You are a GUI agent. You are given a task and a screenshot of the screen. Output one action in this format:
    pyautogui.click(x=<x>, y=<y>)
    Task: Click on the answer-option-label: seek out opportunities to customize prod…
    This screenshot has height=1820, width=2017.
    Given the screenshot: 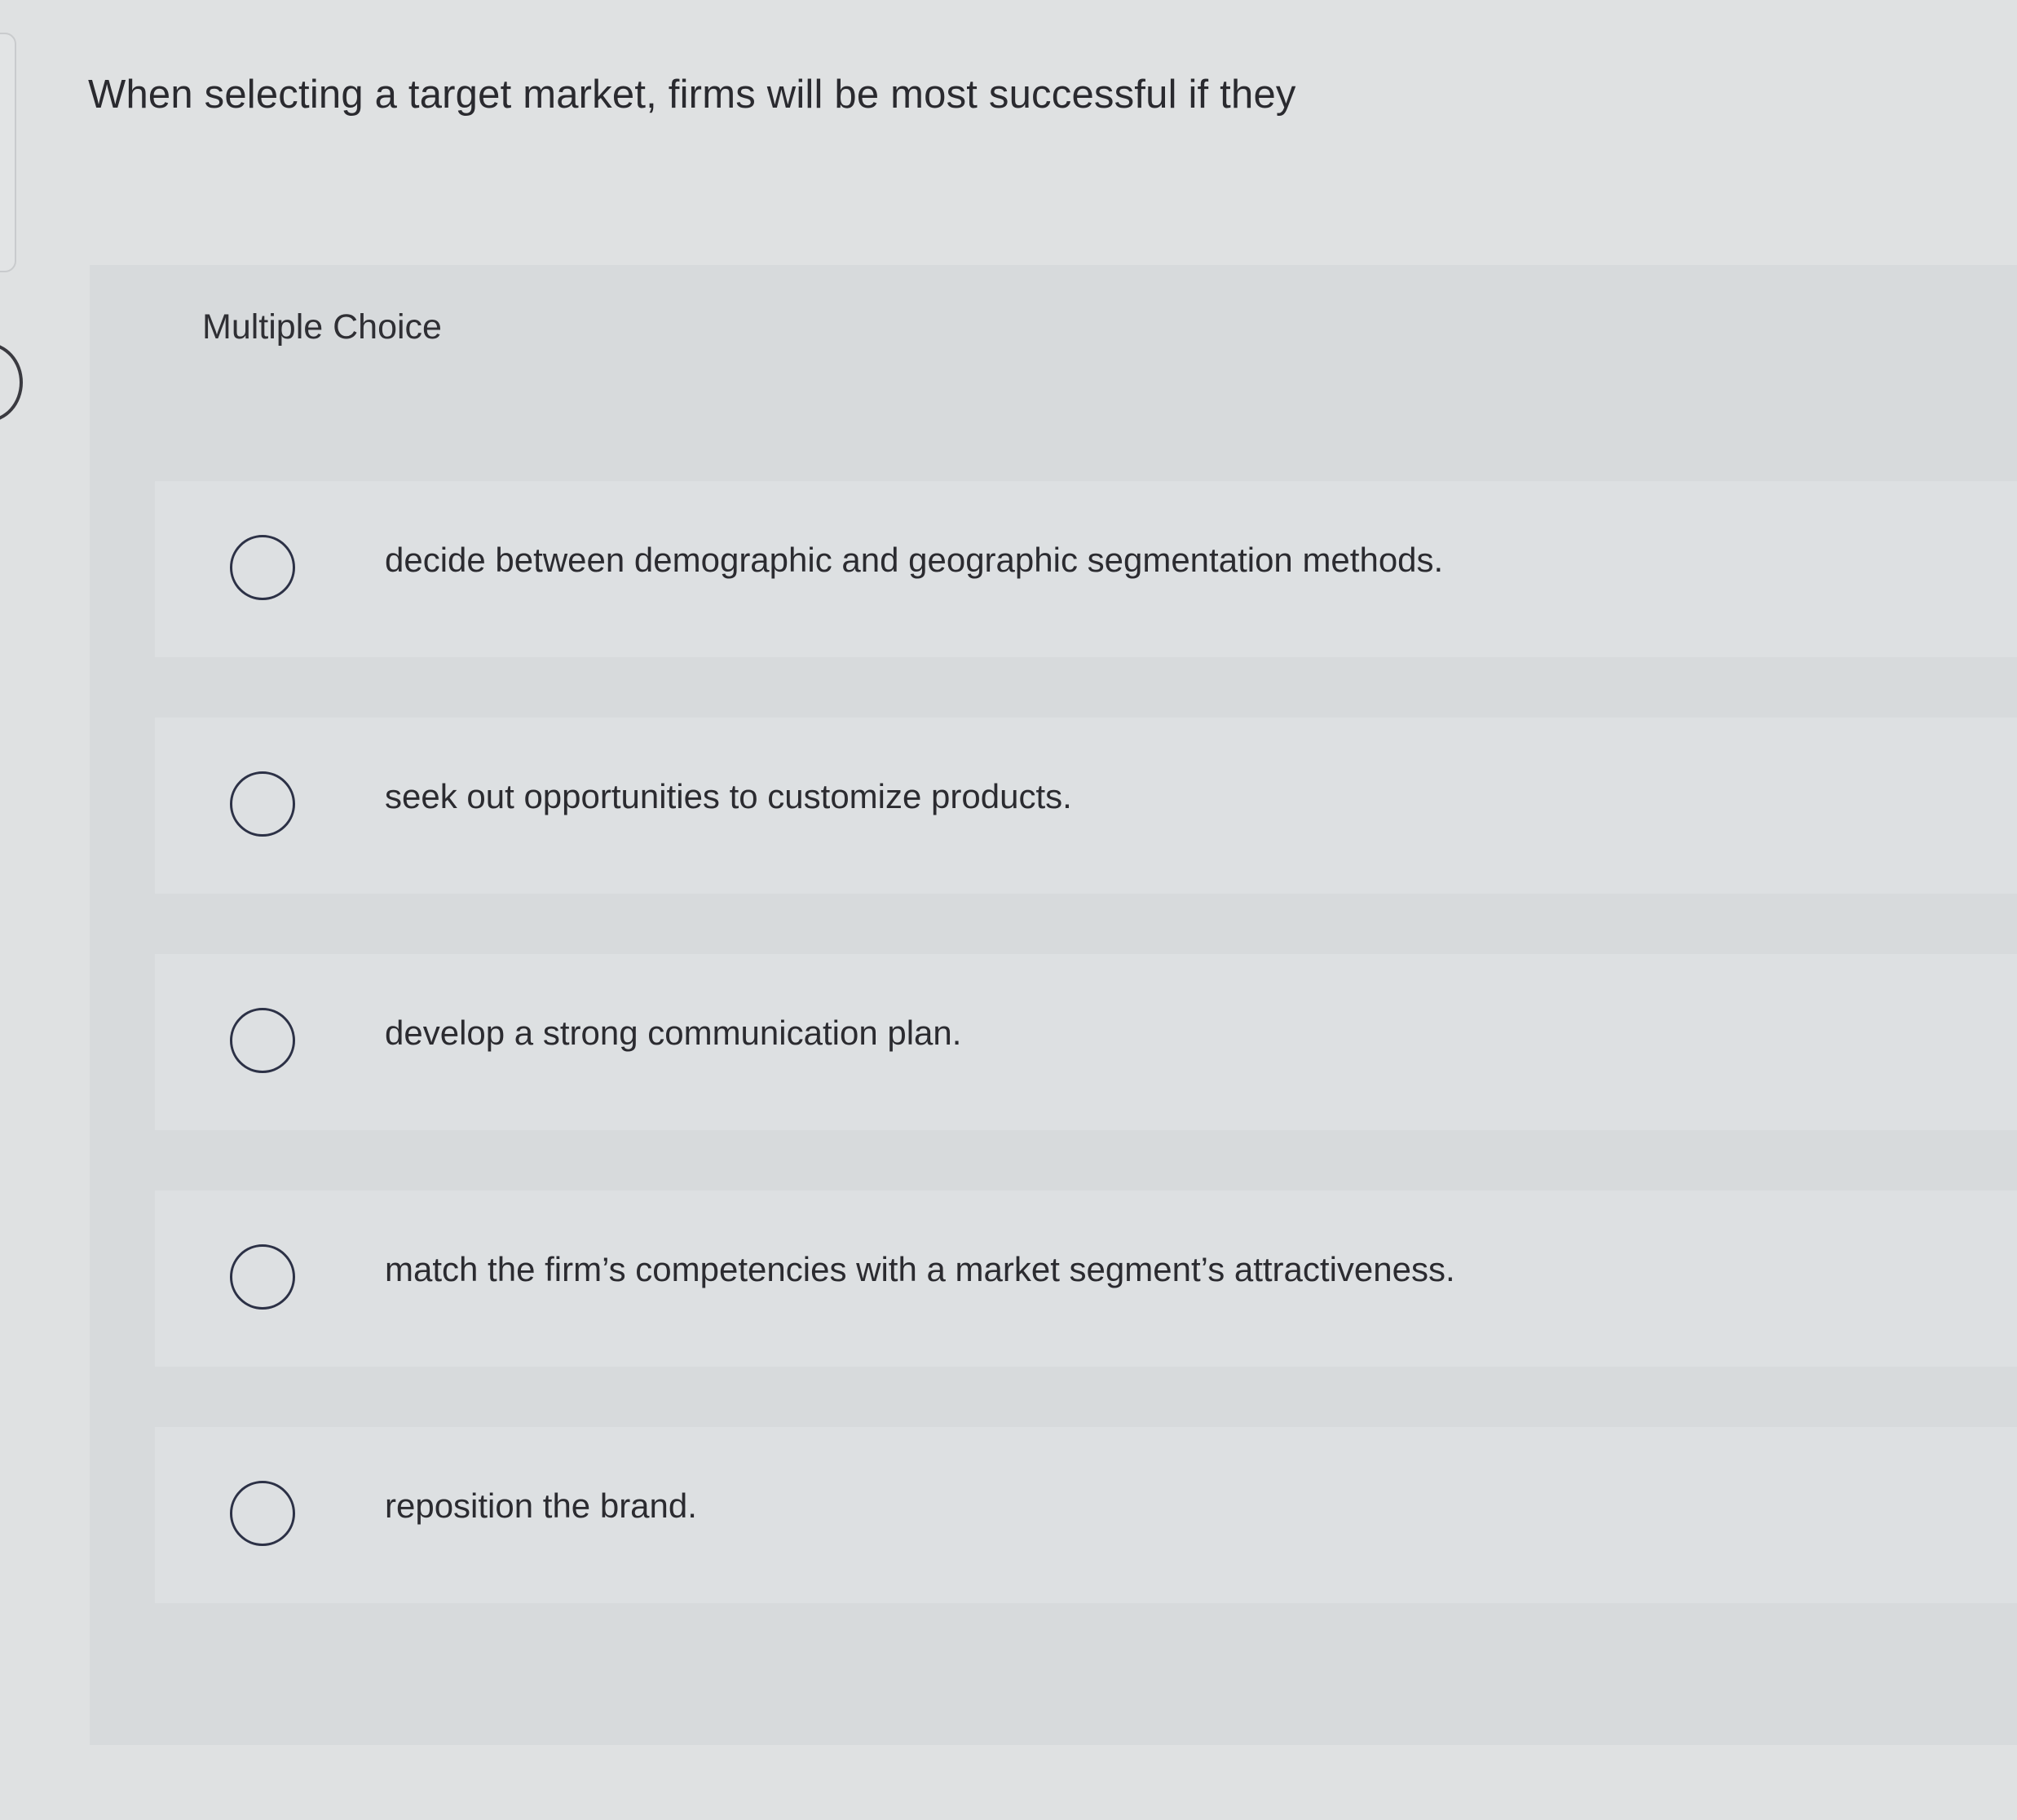 What is the action you would take?
    pyautogui.click(x=728, y=796)
    